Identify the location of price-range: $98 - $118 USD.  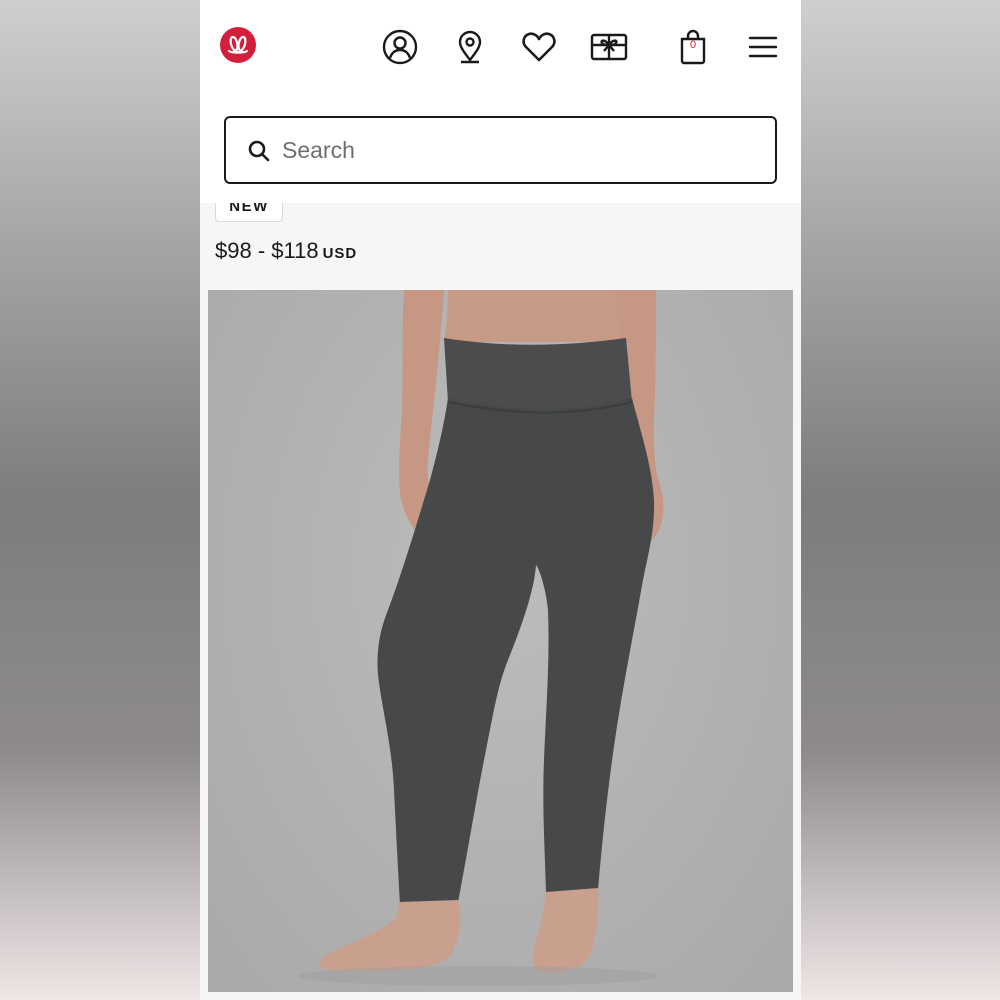
(286, 251).